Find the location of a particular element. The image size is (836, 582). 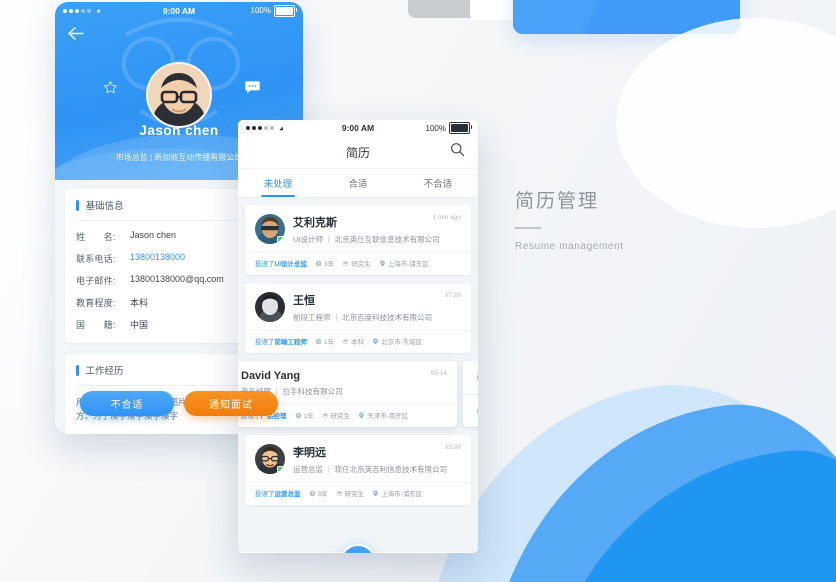

meta-location: 天津市-南开区 is located at coordinates (383, 415).